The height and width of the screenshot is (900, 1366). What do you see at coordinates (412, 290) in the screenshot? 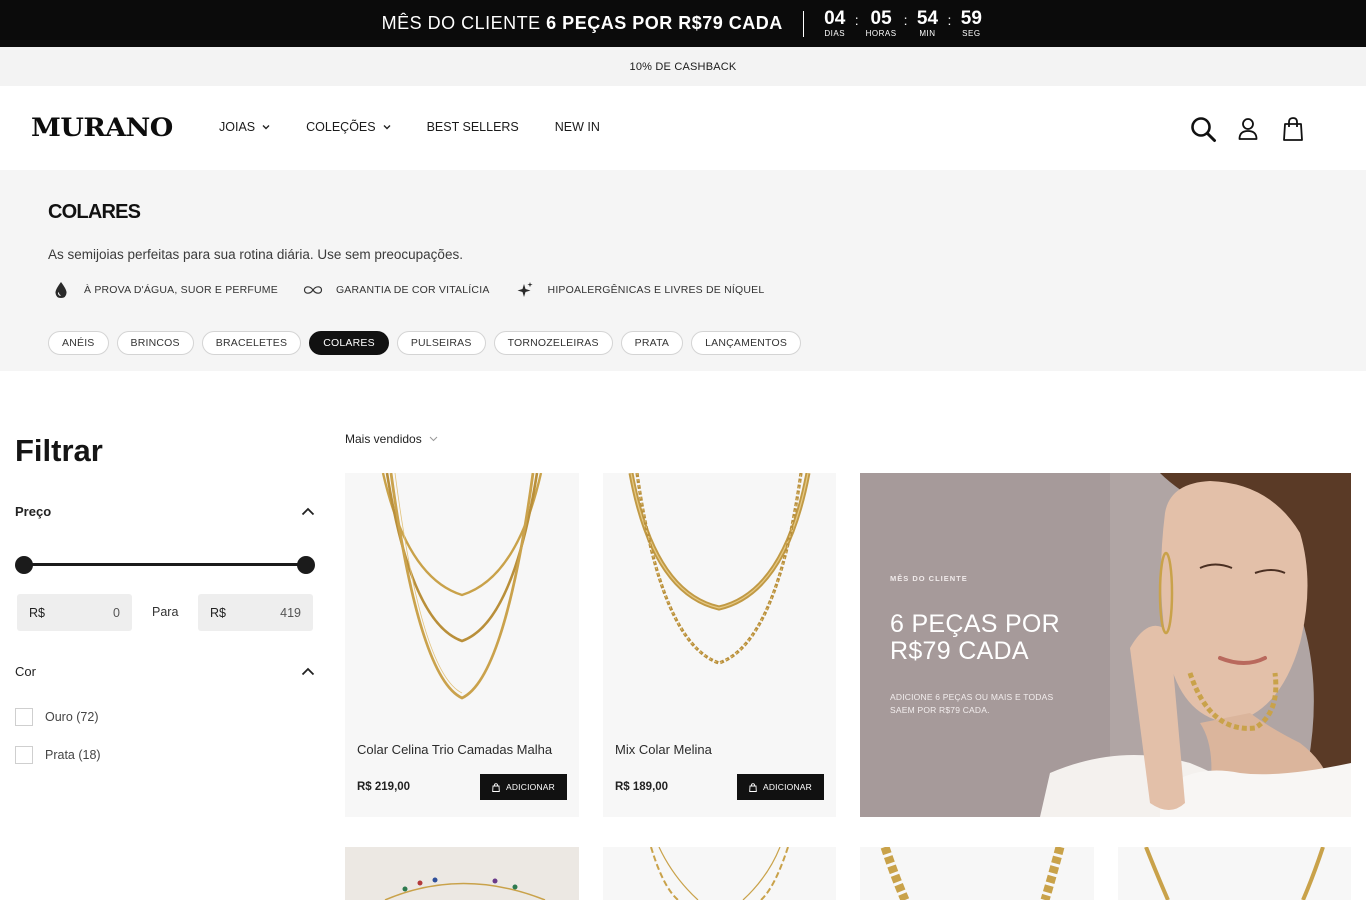
I see `feature-label: GARANTIA DE COR VITALÍCIA` at bounding box center [412, 290].